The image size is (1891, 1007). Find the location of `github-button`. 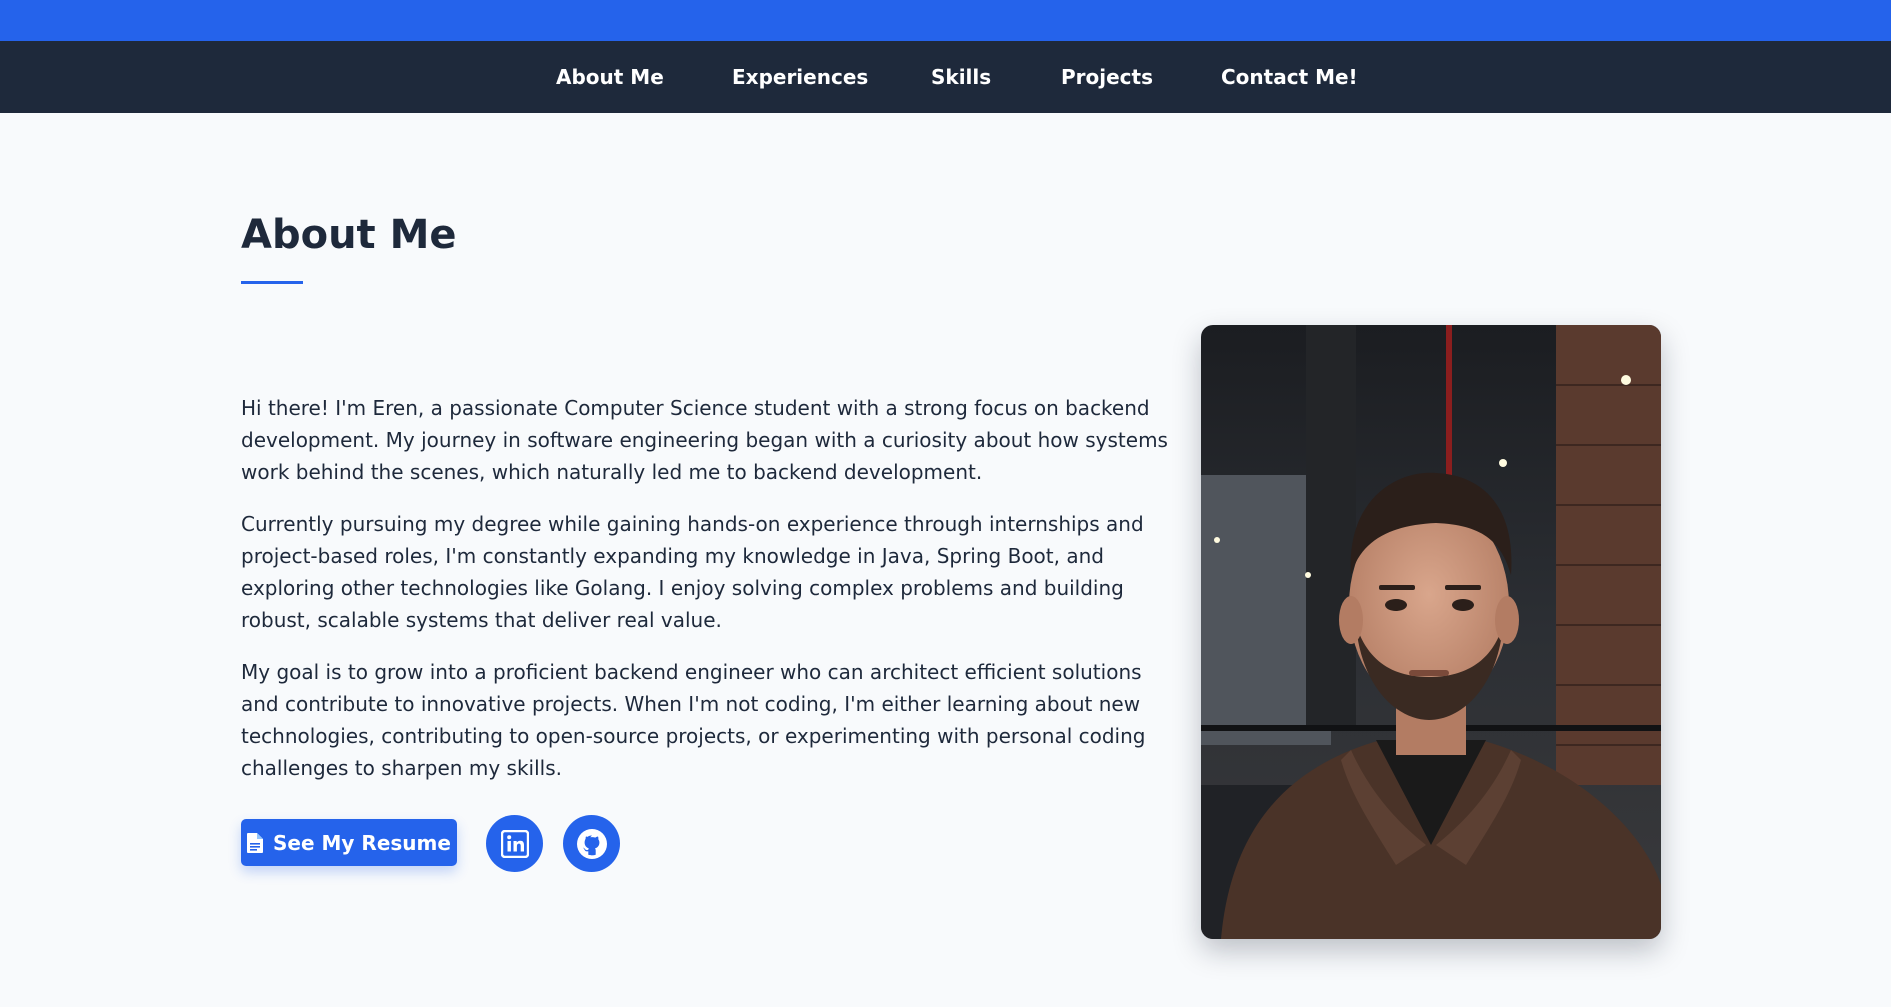

github-button is located at coordinates (591, 843).